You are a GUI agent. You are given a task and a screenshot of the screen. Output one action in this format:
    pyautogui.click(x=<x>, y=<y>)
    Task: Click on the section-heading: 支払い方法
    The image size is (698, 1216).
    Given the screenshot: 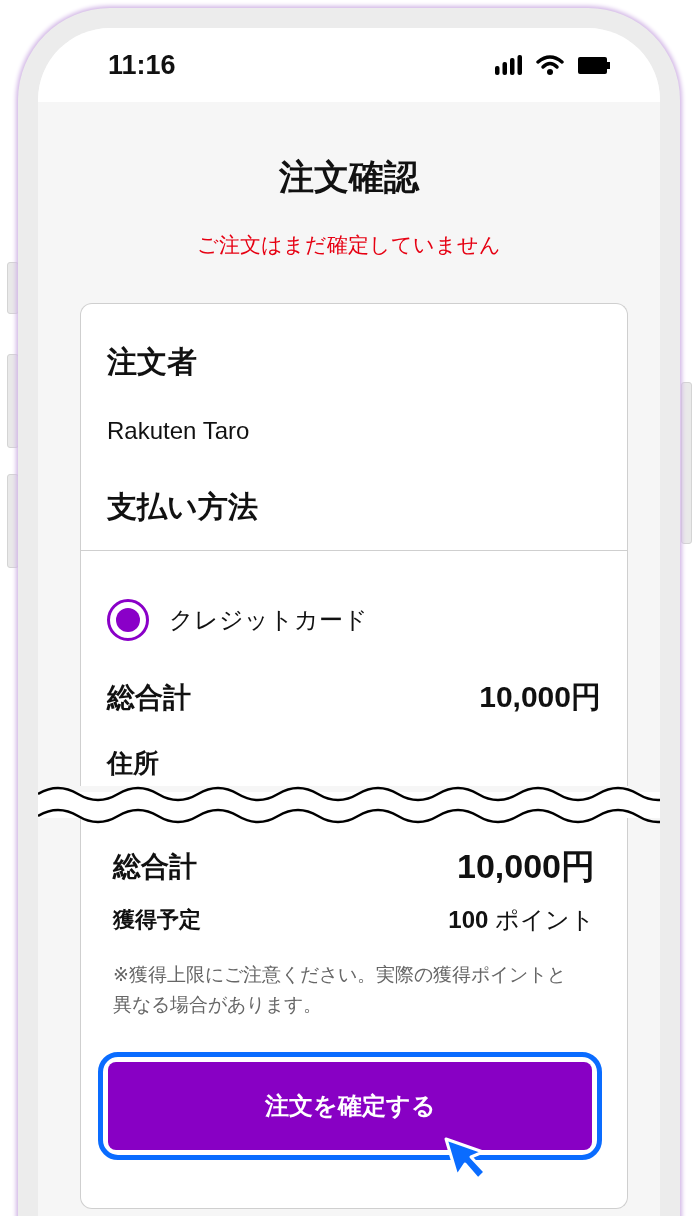 What is the action you would take?
    pyautogui.click(x=183, y=507)
    